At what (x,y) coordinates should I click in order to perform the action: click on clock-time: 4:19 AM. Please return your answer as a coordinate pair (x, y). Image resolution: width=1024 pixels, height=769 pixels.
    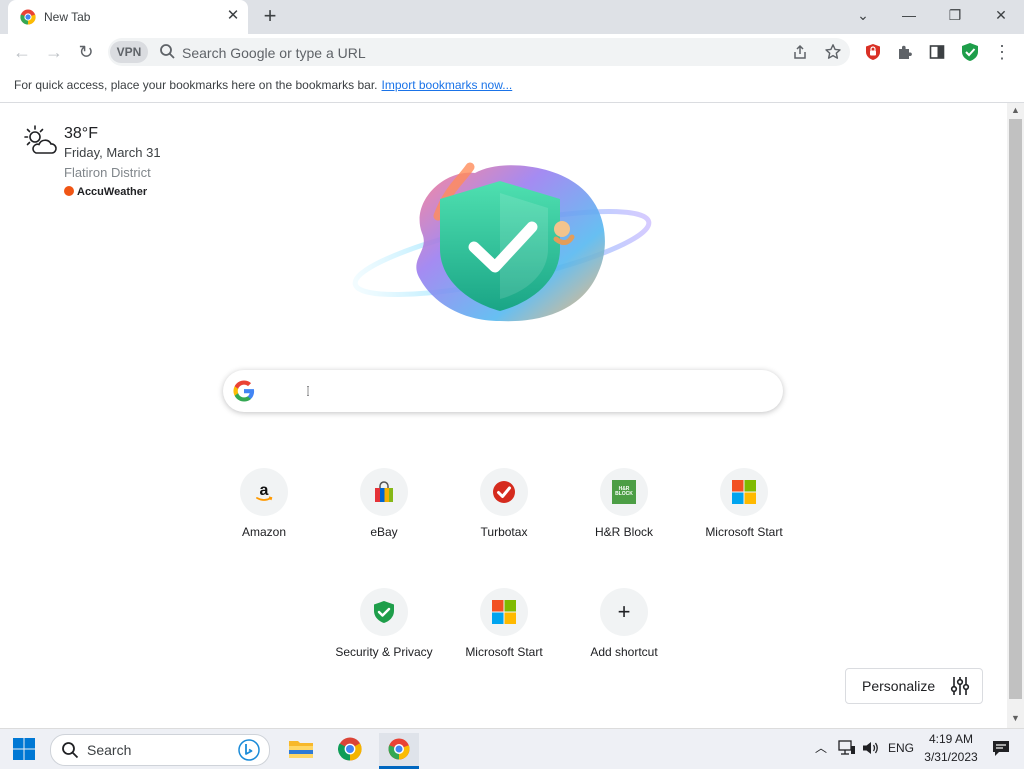
    Looking at the image, I should click on (951, 739).